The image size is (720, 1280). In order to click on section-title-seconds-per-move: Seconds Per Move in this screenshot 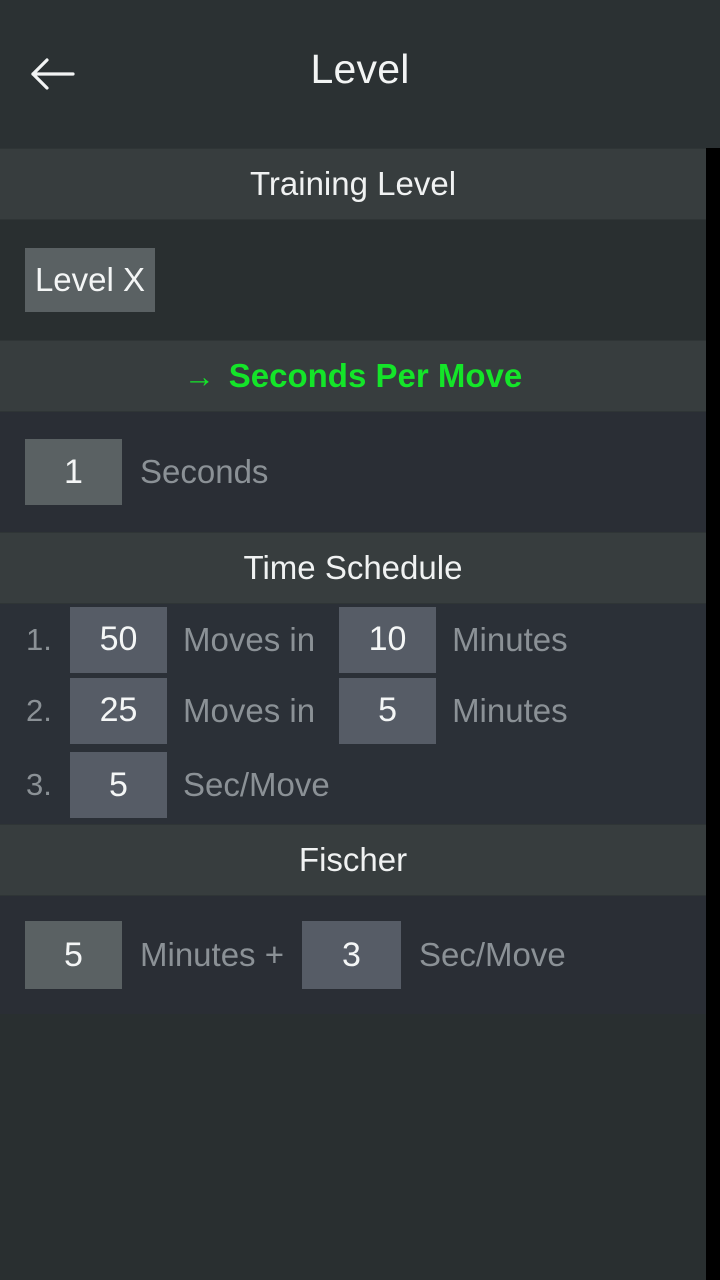, I will do `click(375, 375)`.